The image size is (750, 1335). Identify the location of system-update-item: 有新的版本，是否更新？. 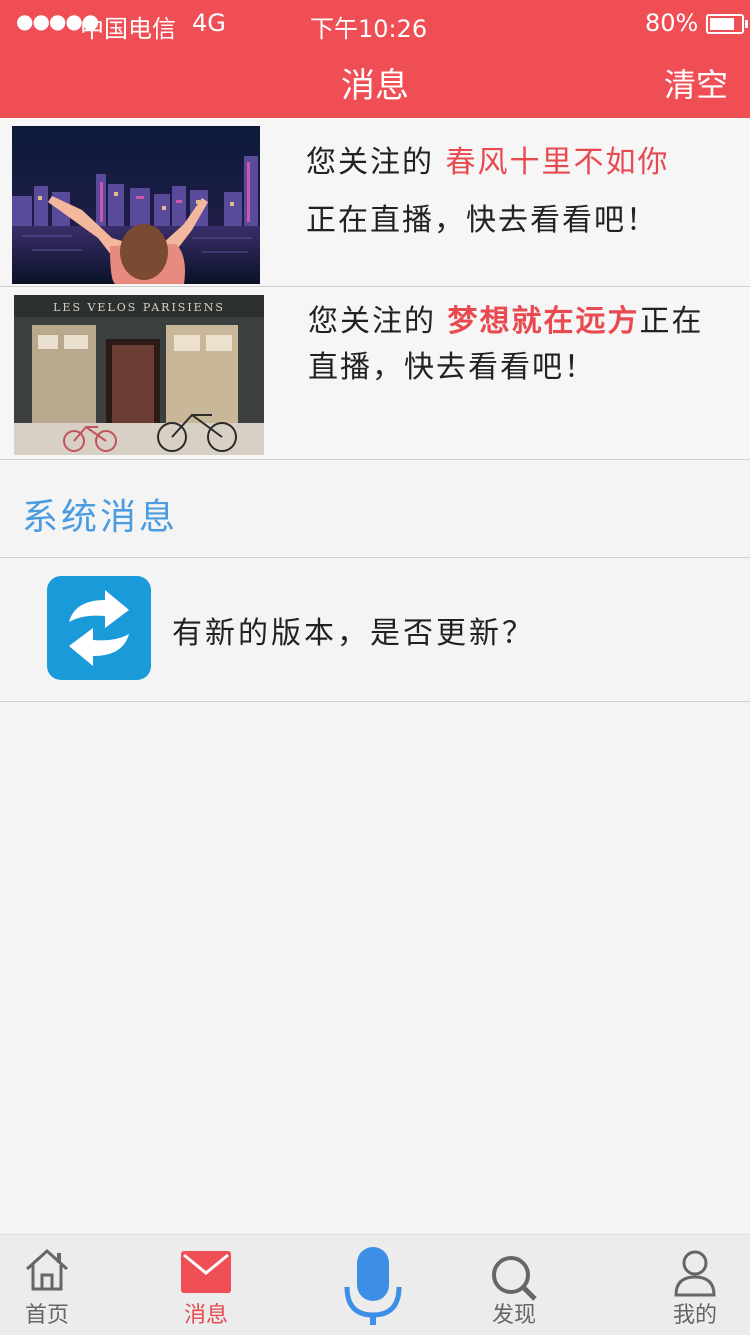
(375, 629).